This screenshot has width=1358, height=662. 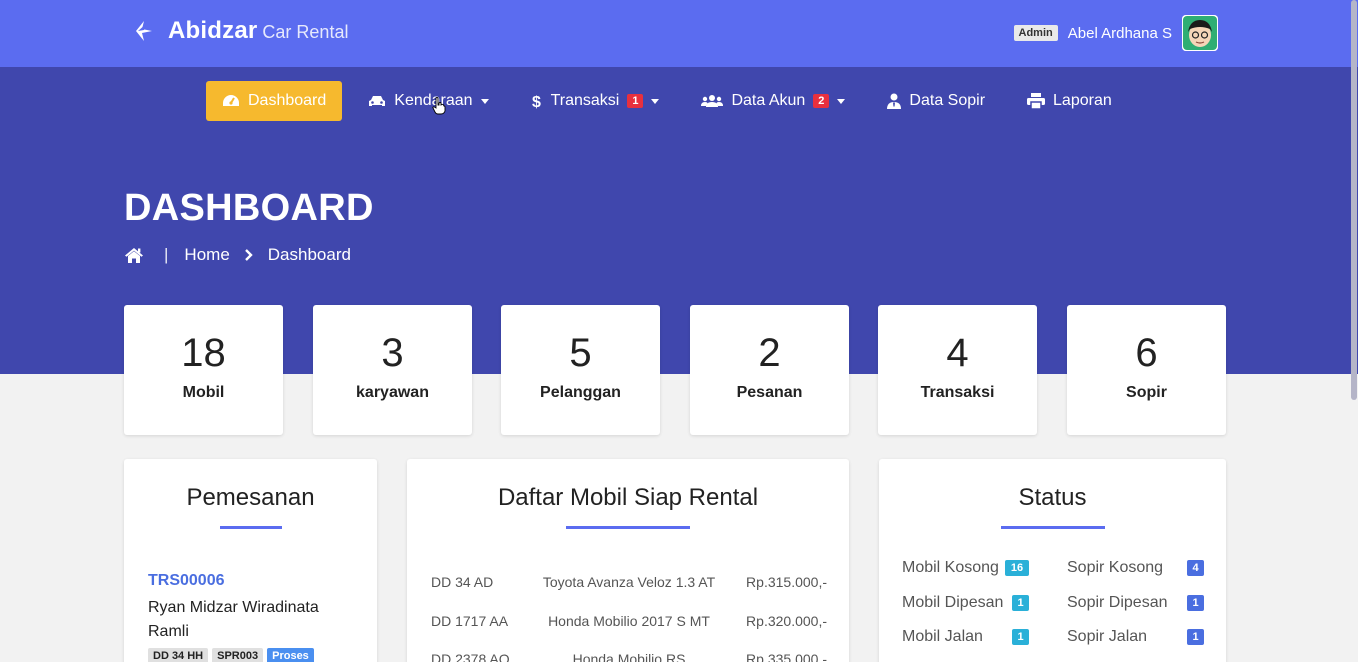 What do you see at coordinates (1128, 603) in the screenshot?
I see `status-sopir-dipesan: Sopir Dipesan 1` at bounding box center [1128, 603].